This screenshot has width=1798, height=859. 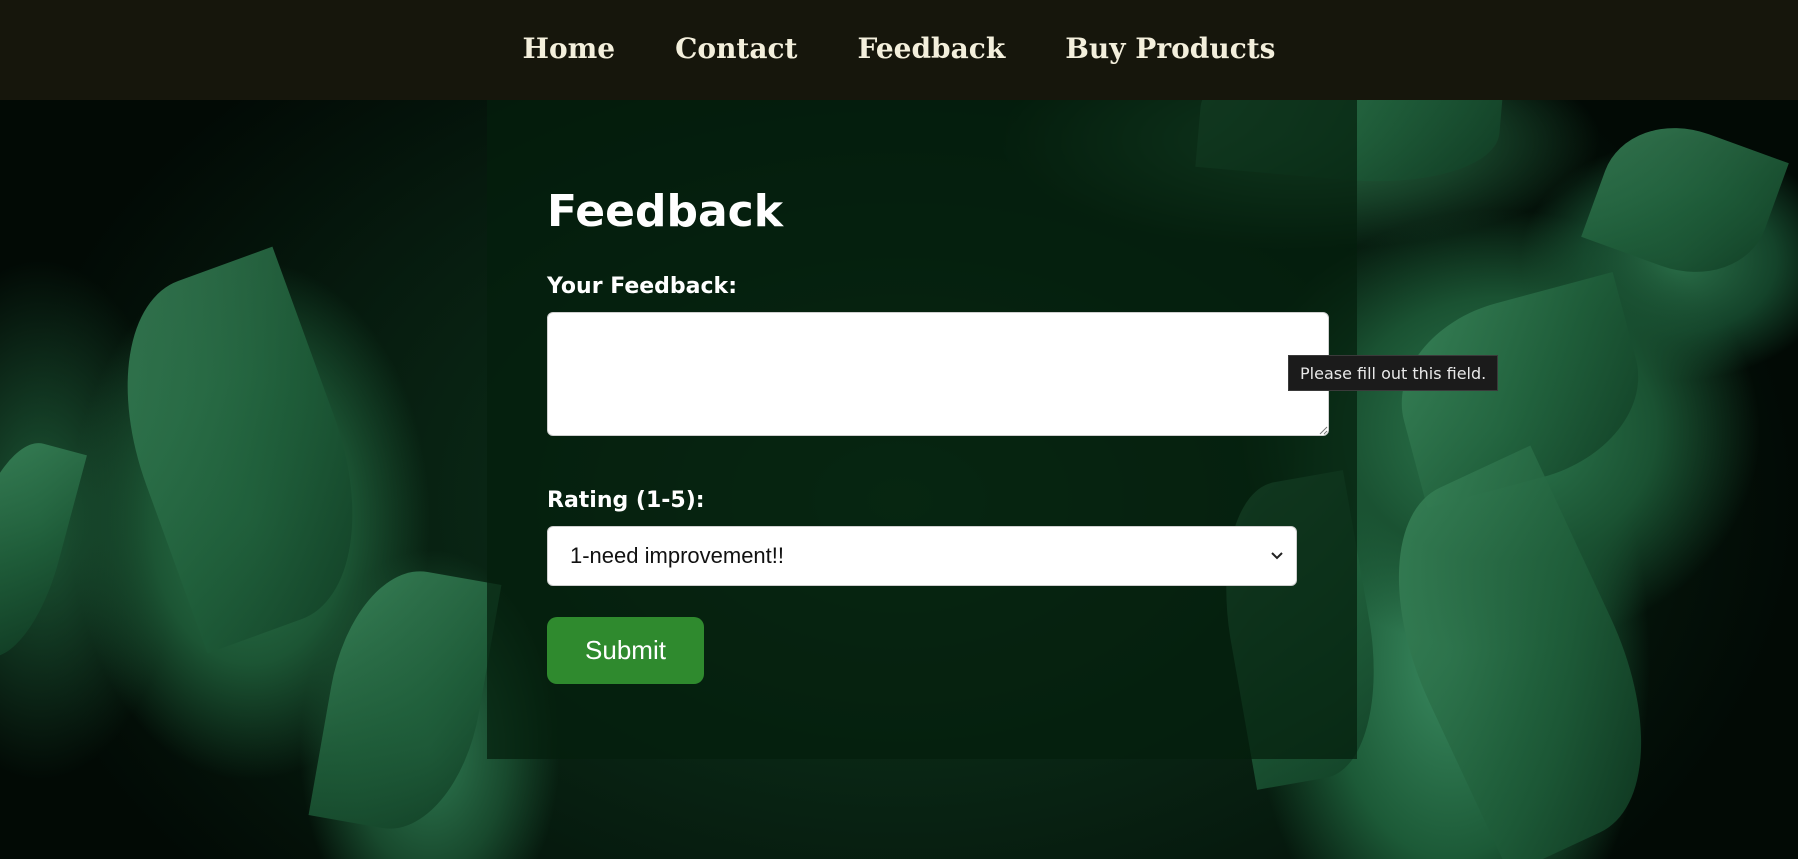 What do you see at coordinates (625, 650) in the screenshot?
I see `submit-button: Submit` at bounding box center [625, 650].